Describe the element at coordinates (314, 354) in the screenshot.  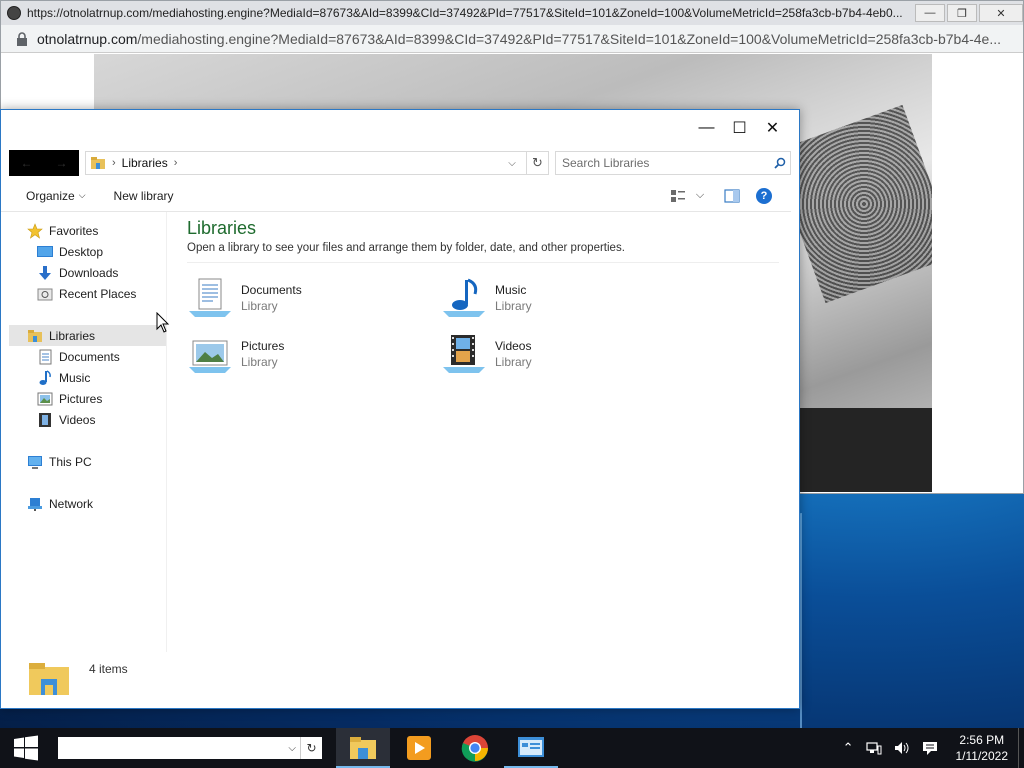
I see `library-item-pictures: Pictures Library` at that location.